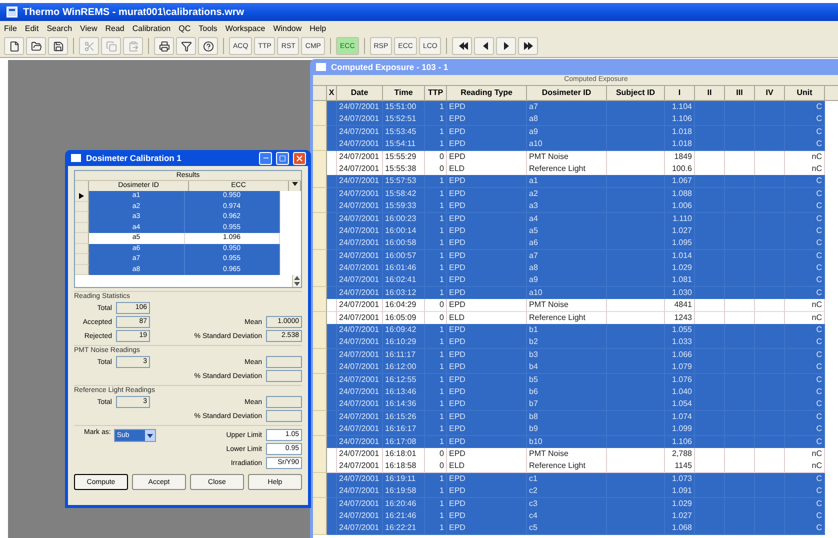  What do you see at coordinates (567, 243) in the screenshot?
I see `table-cell: a6` at bounding box center [567, 243].